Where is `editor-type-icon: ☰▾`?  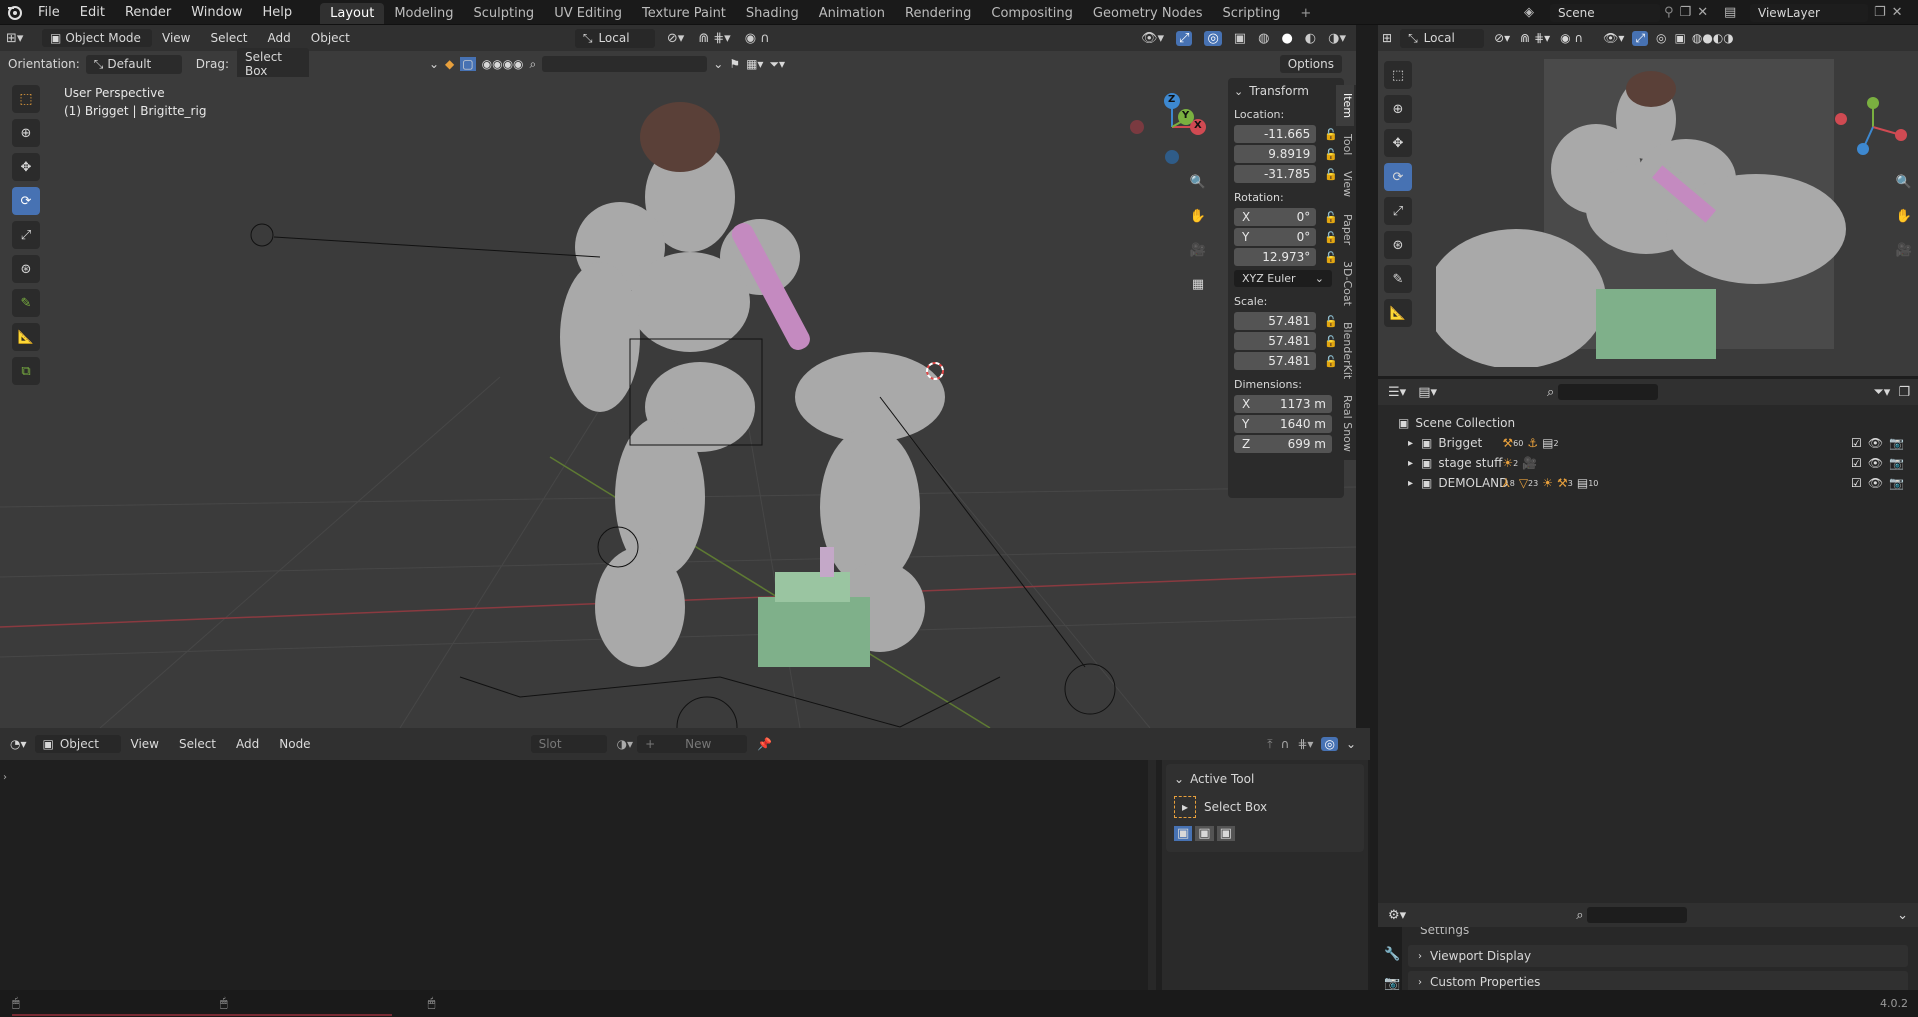
editor-type-icon: ☰▾ is located at coordinates (1397, 392).